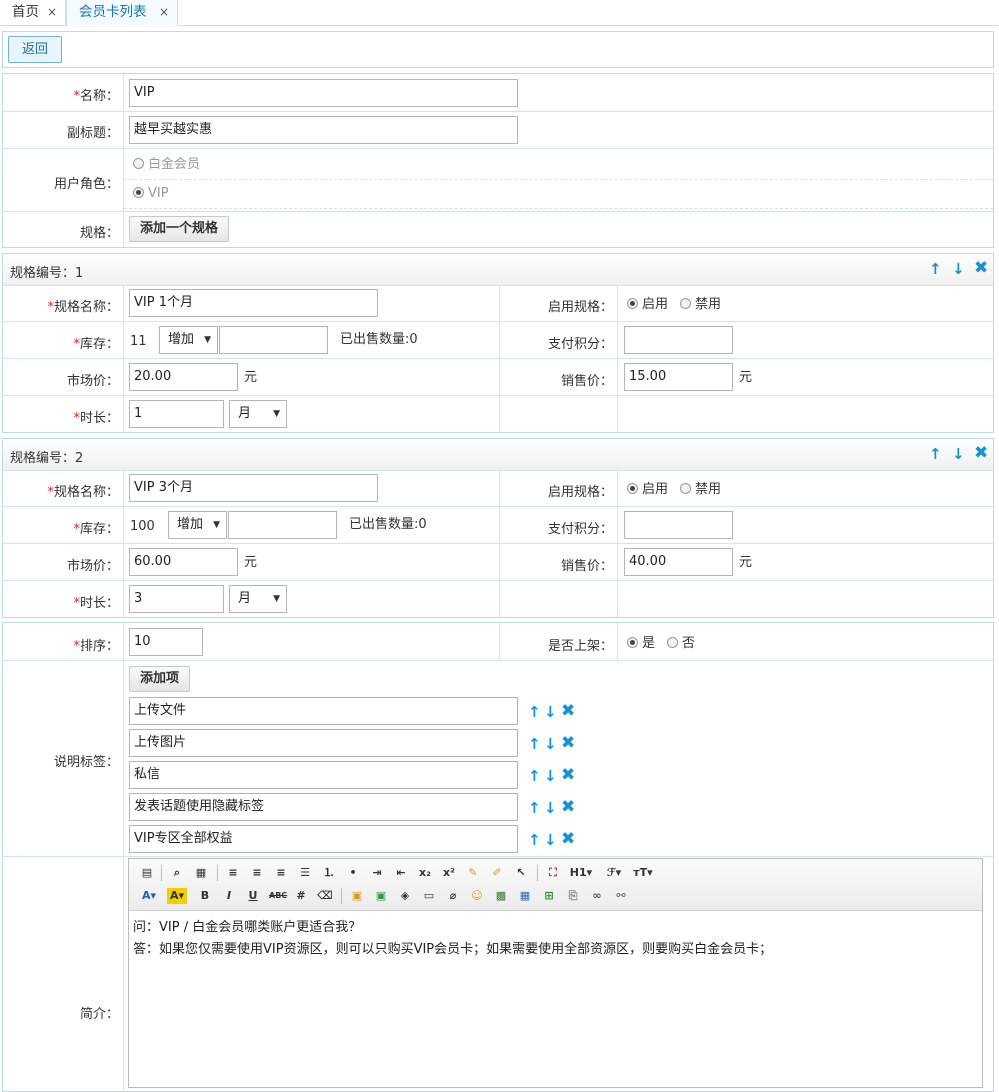  I want to click on unlink-icon: ⚯, so click(621, 896).